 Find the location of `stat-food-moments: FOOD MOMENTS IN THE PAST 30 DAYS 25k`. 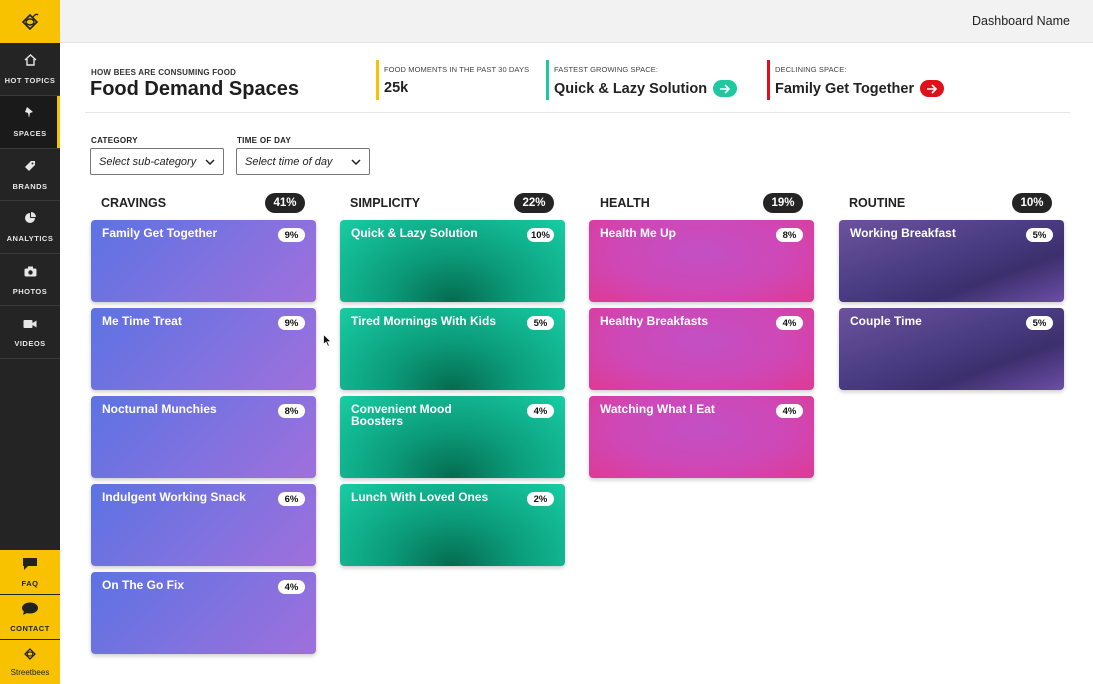

stat-food-moments: FOOD MOMENTS IN THE PAST 30 DAYS 25k is located at coordinates (456, 80).